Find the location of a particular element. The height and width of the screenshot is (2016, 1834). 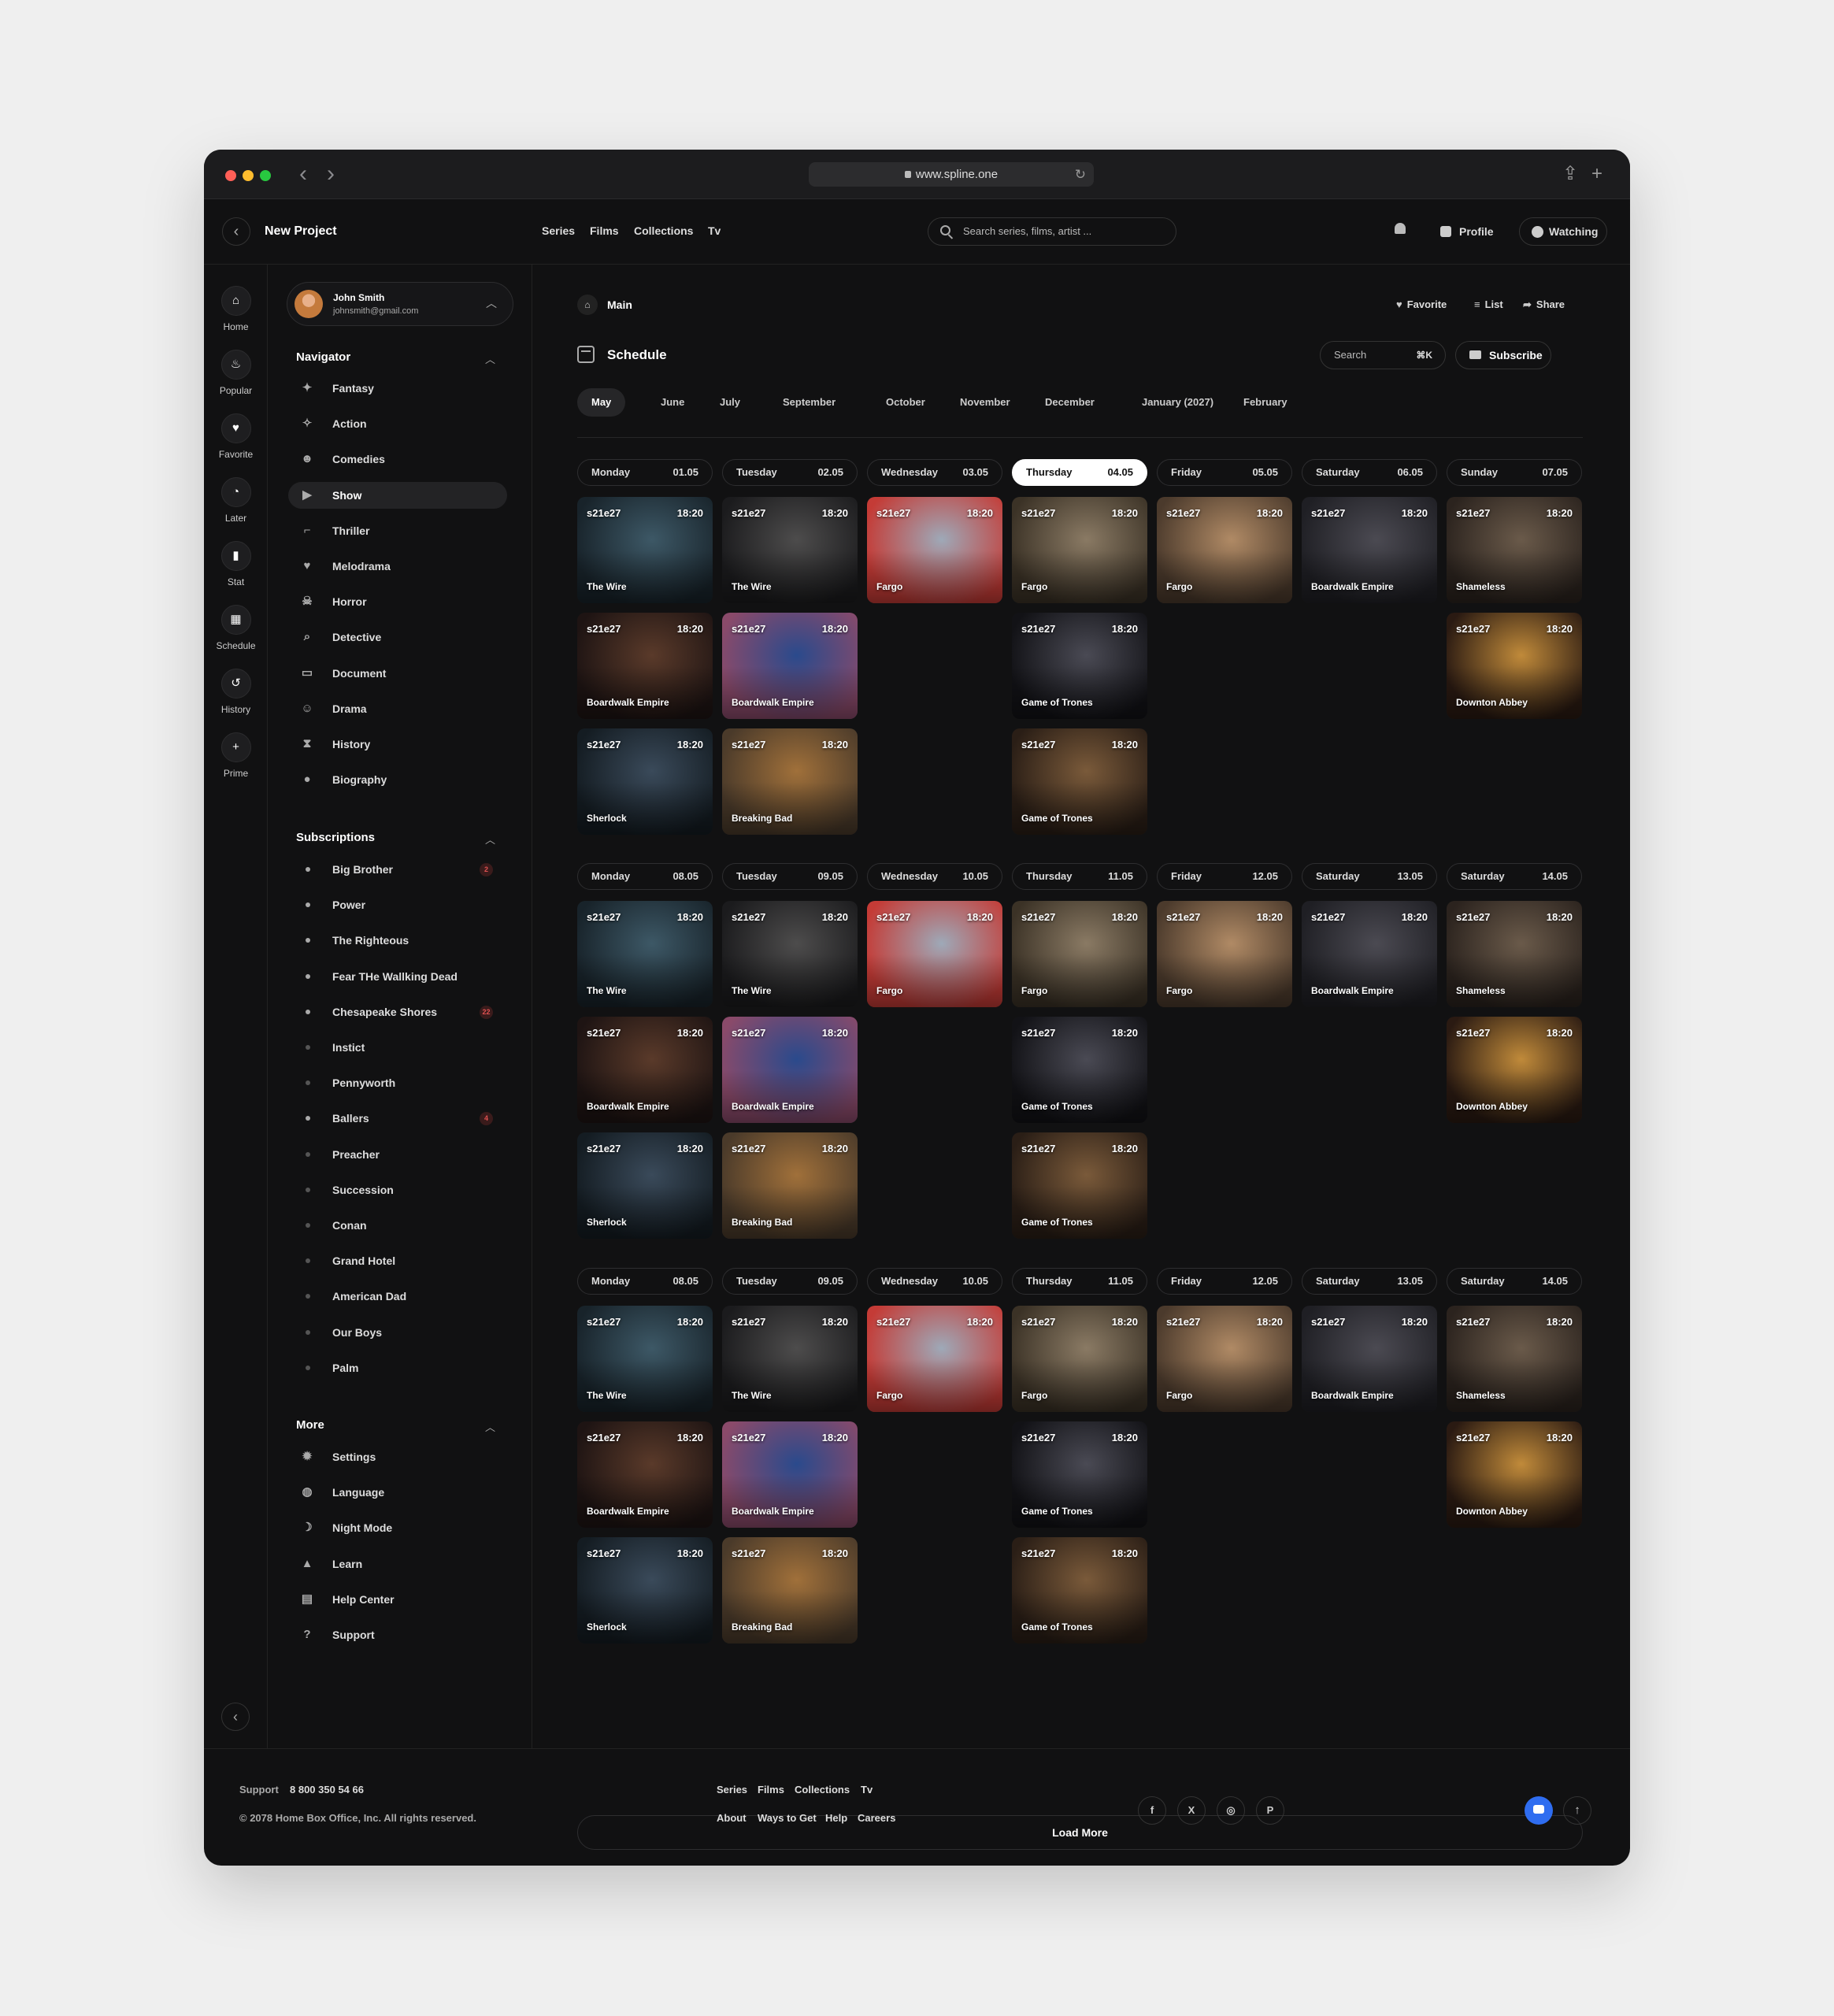

month-tab-may: May is located at coordinates (601, 402).